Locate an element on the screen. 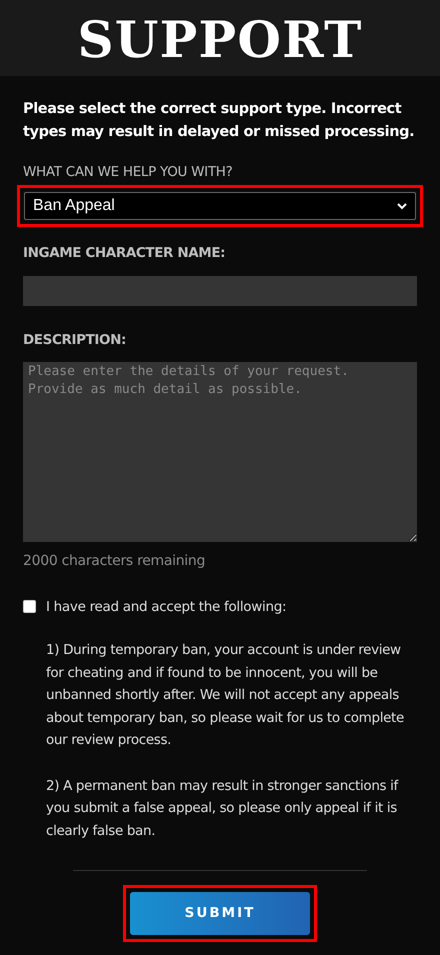 The height and width of the screenshot is (955, 440). character-counter: 2000 characters remaining is located at coordinates (114, 561).